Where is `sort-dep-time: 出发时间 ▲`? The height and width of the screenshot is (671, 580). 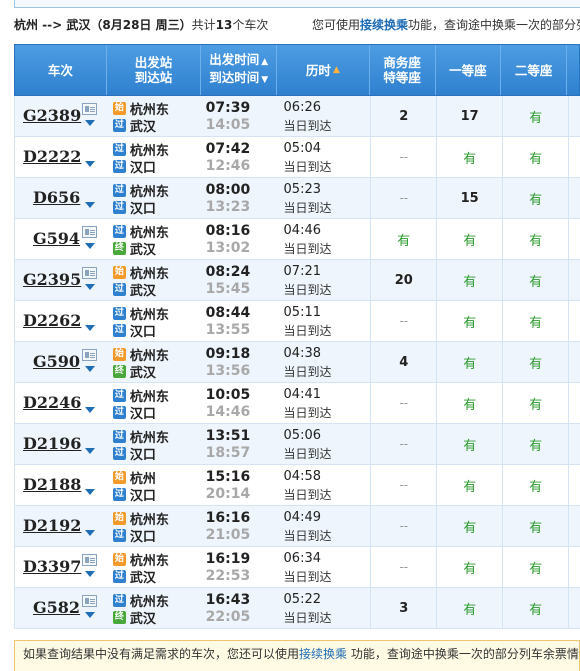 sort-dep-time: 出发时间 ▲ is located at coordinates (238, 61).